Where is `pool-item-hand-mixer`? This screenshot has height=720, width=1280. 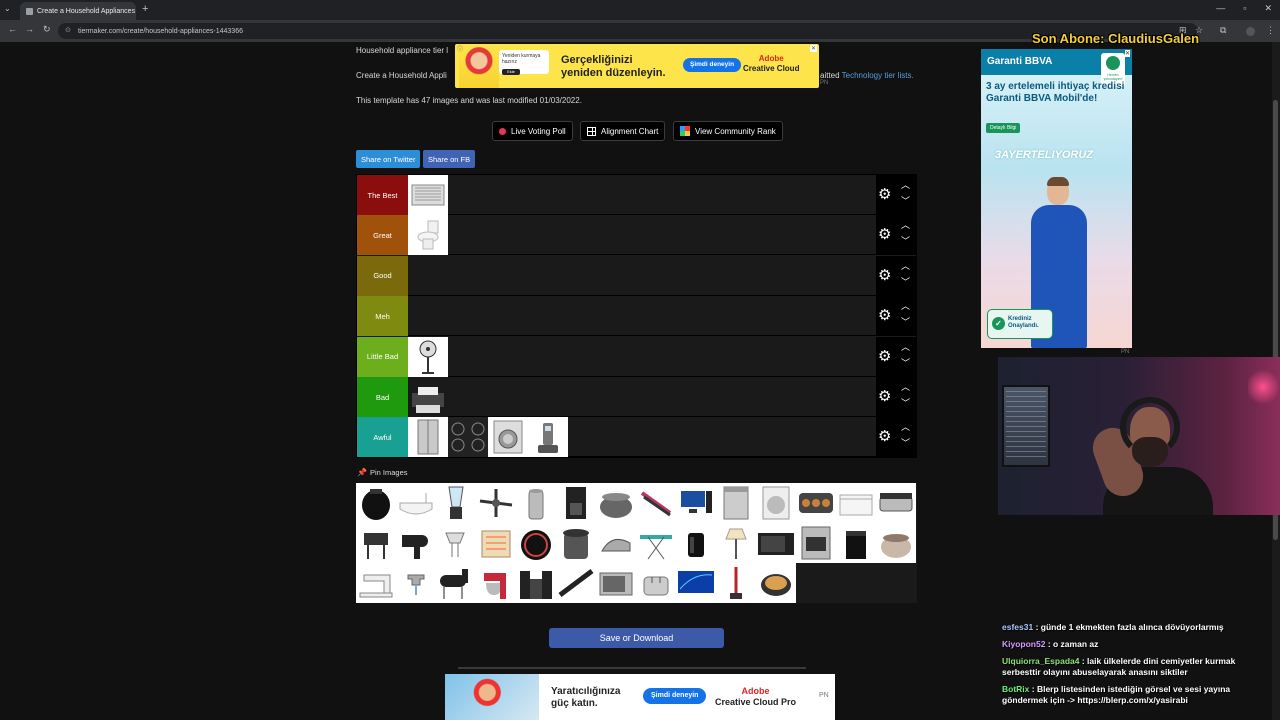 pool-item-hand-mixer is located at coordinates (456, 543).